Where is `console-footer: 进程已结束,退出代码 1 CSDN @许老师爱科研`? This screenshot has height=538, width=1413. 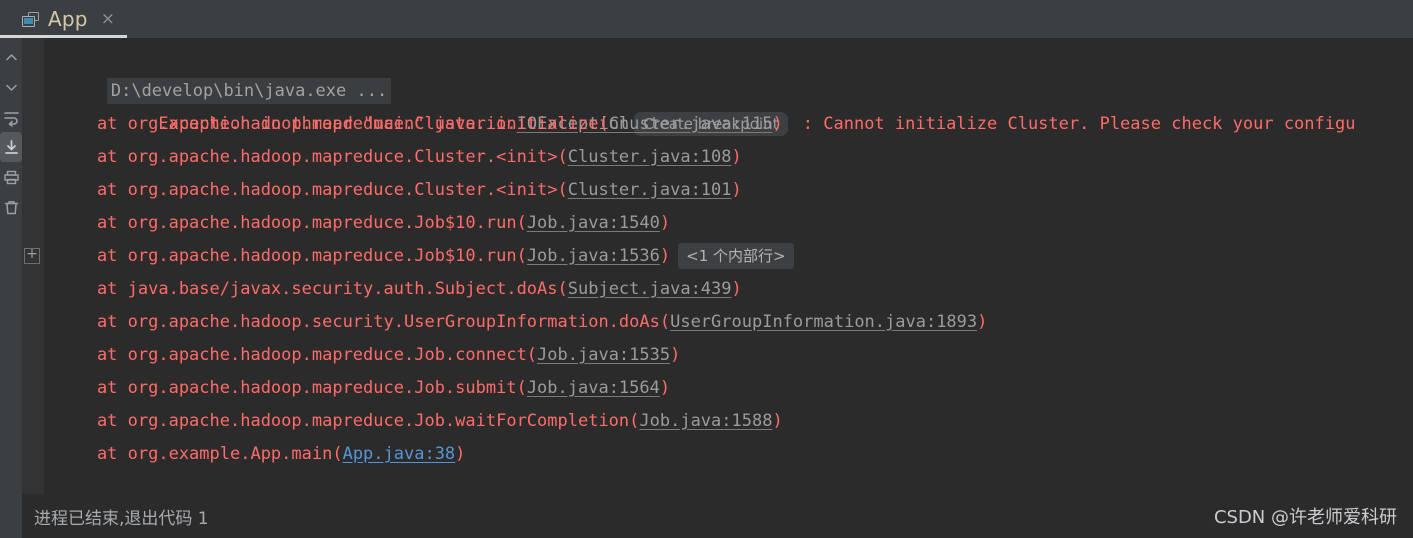
console-footer: 进程已结束,退出代码 1 CSDN @许老师爱科研 is located at coordinates (717, 516).